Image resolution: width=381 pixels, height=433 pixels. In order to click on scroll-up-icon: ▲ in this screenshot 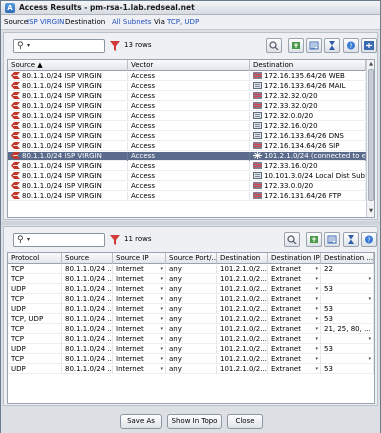, I will do `click(370, 64)`.